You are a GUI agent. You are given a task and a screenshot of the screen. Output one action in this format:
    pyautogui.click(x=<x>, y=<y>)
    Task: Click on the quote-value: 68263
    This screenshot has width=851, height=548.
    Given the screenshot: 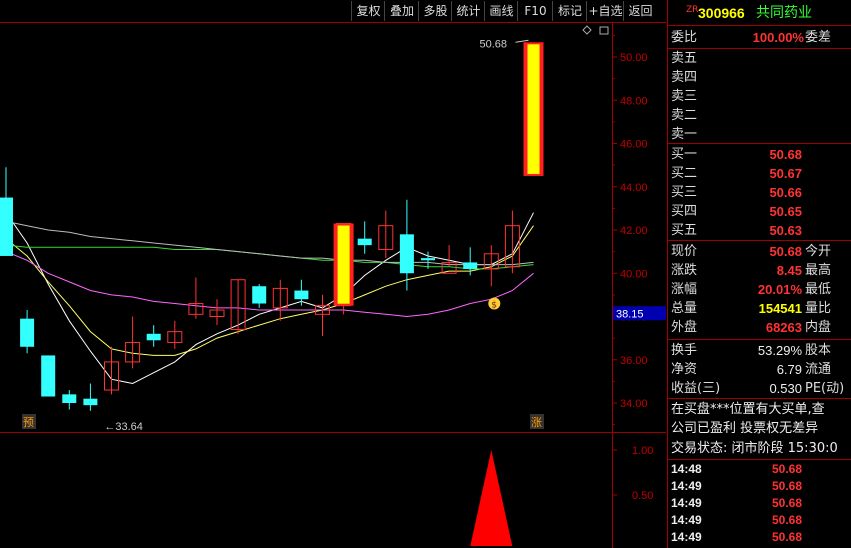 What is the action you would take?
    pyautogui.click(x=783, y=327)
    